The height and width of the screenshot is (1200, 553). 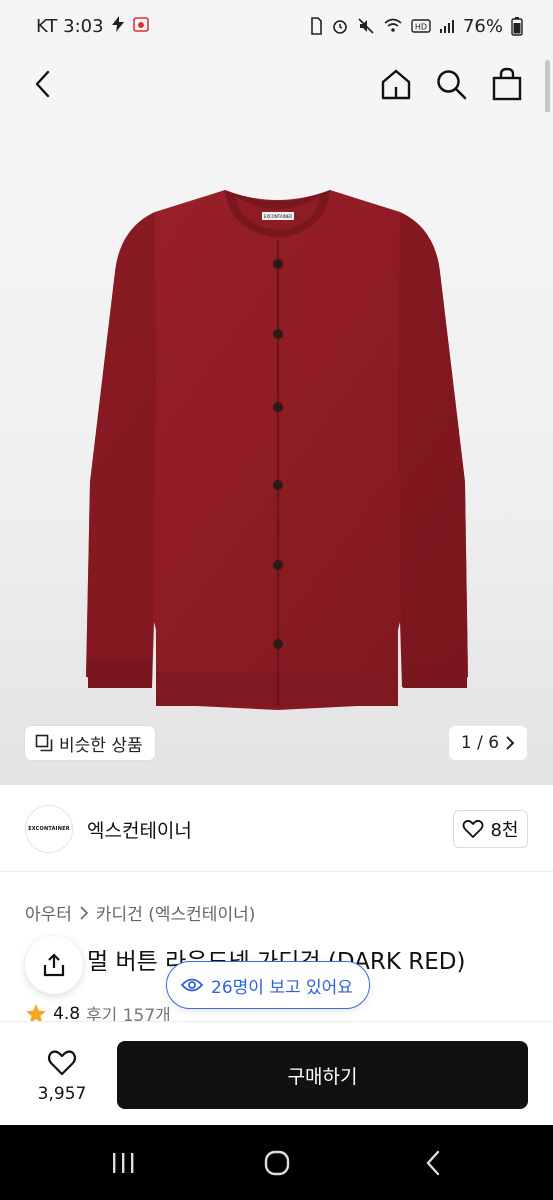 What do you see at coordinates (192, 985) in the screenshot?
I see `eye-icon` at bounding box center [192, 985].